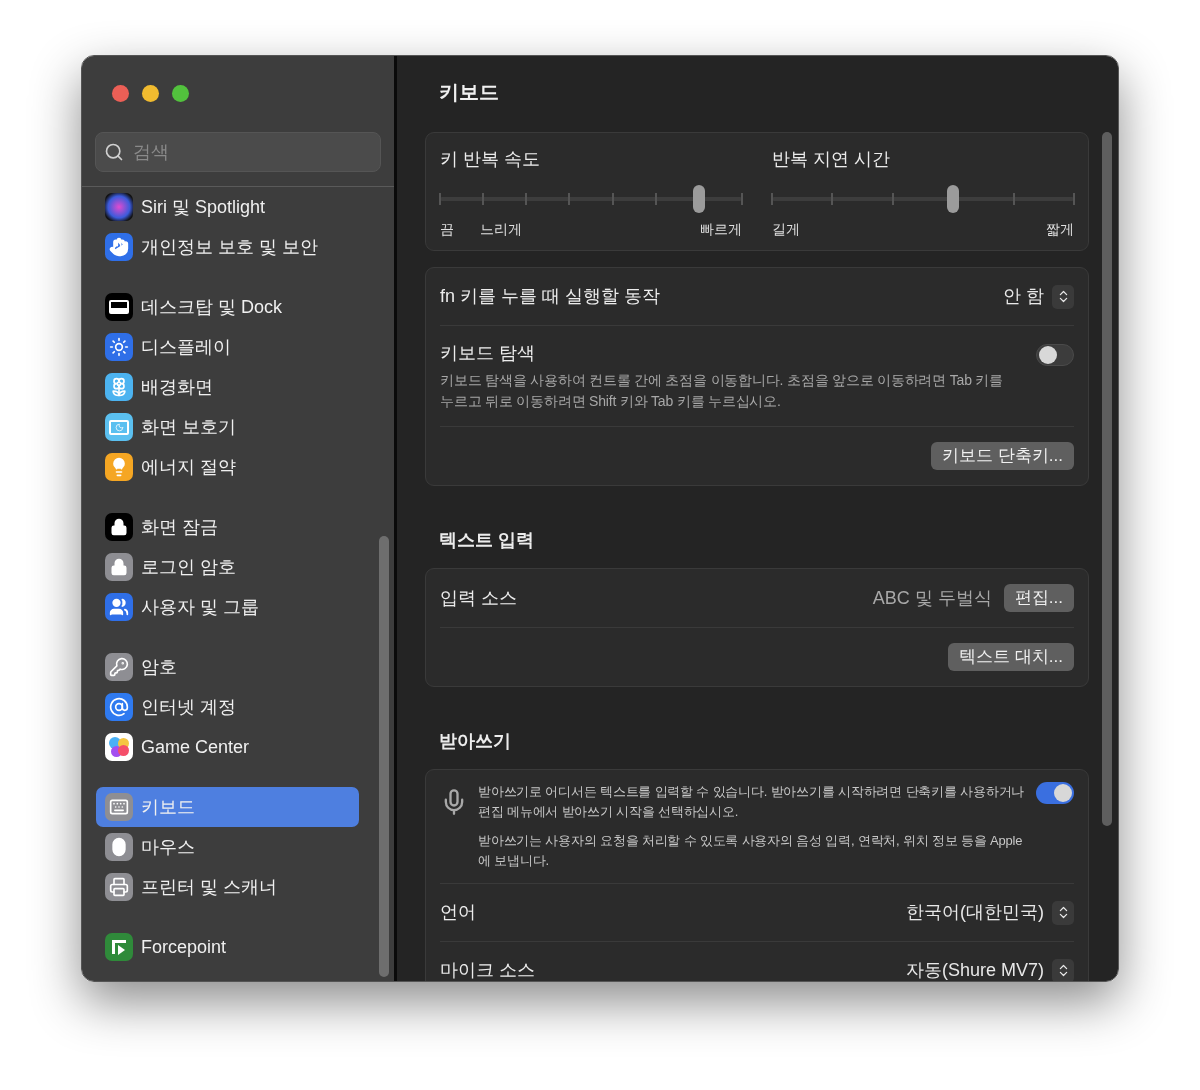 This screenshot has width=1200, height=1090. Describe the element at coordinates (550, 296) in the screenshot. I see `row-label: fn 키를 누를 때 실행할 동작` at that location.